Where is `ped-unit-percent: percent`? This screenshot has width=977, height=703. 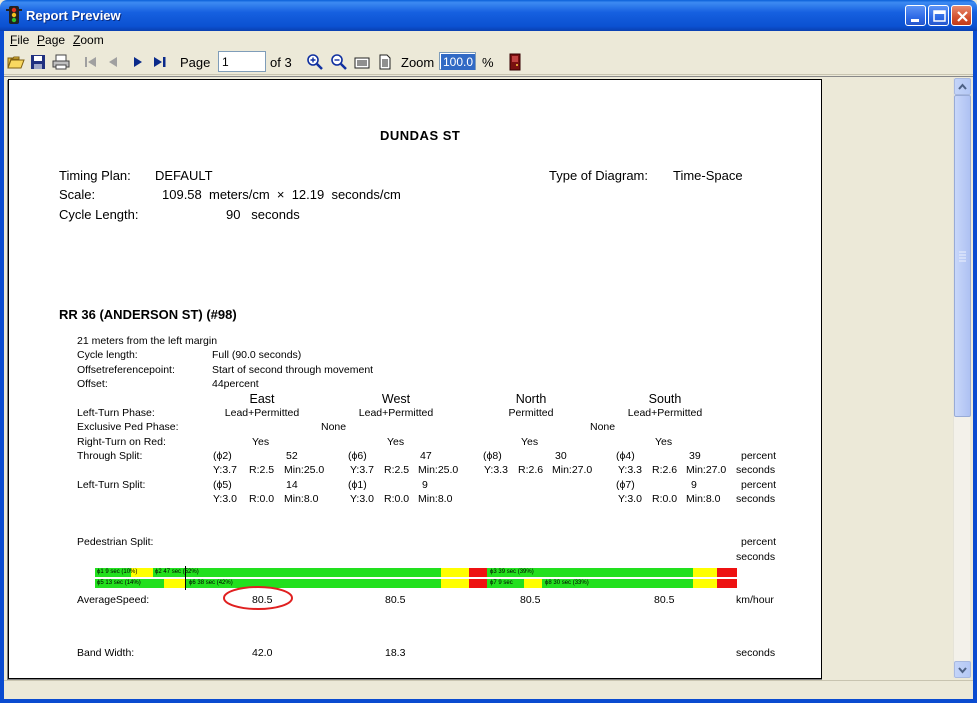
ped-unit-percent: percent is located at coordinates (759, 542).